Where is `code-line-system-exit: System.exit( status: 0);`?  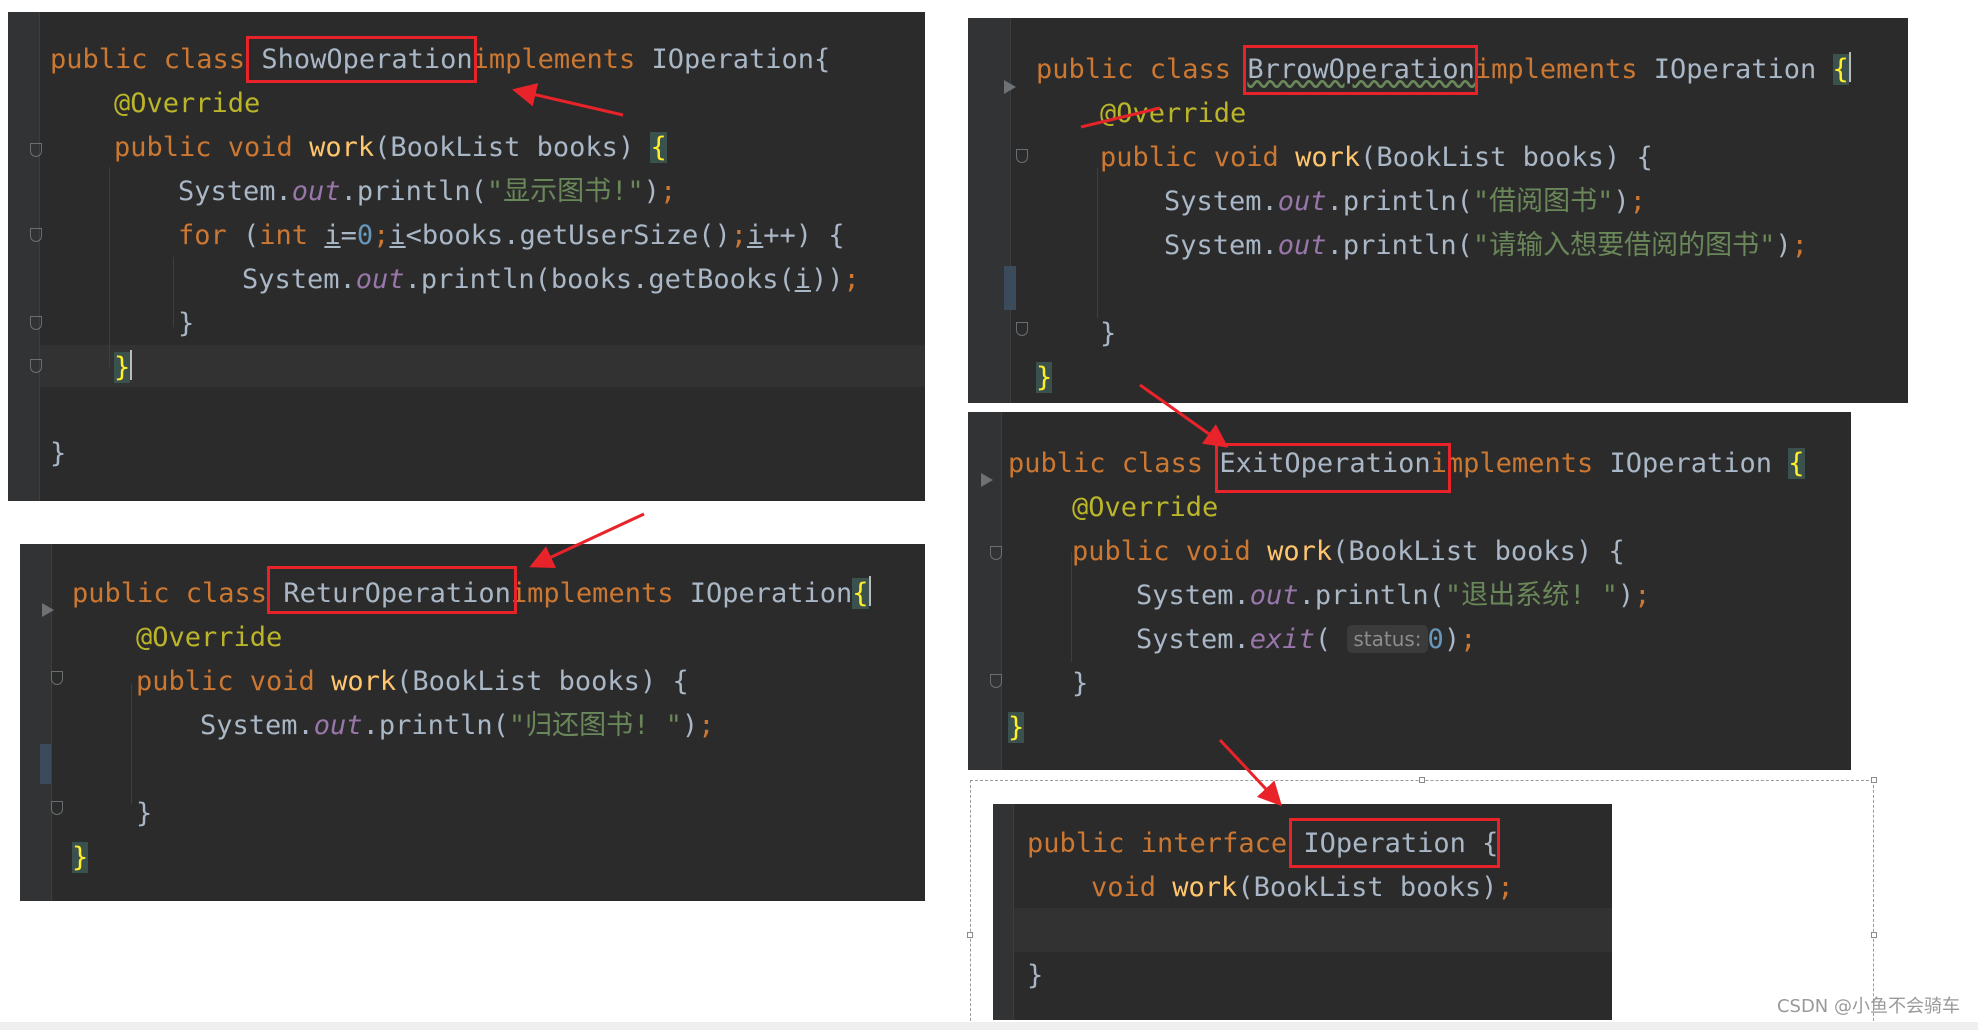 code-line-system-exit: System.exit( status: 0); is located at coordinates (1306, 640).